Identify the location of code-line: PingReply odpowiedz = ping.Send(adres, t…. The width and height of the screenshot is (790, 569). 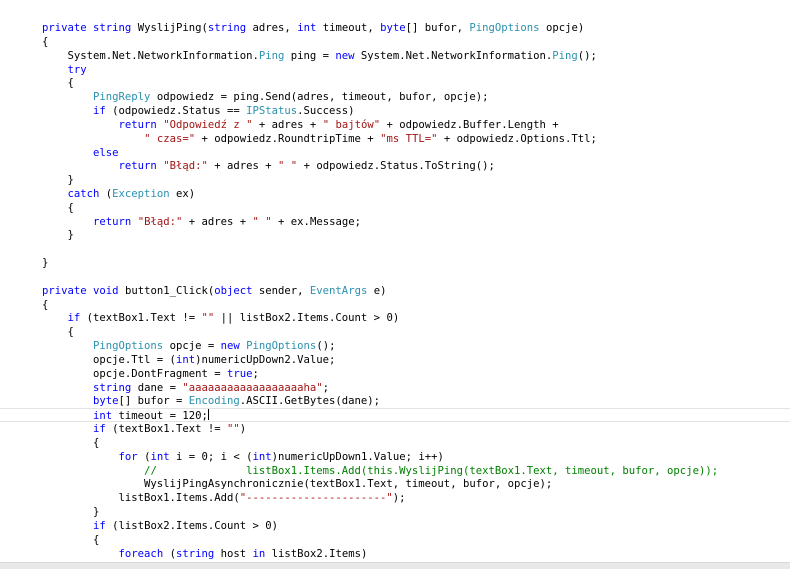
(395, 97).